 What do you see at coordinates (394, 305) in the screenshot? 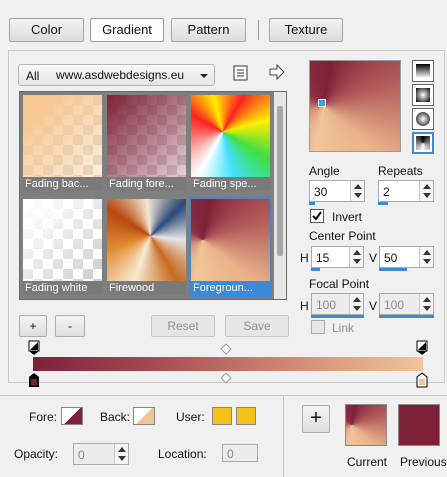
I see `focal-v-value: 100` at bounding box center [394, 305].